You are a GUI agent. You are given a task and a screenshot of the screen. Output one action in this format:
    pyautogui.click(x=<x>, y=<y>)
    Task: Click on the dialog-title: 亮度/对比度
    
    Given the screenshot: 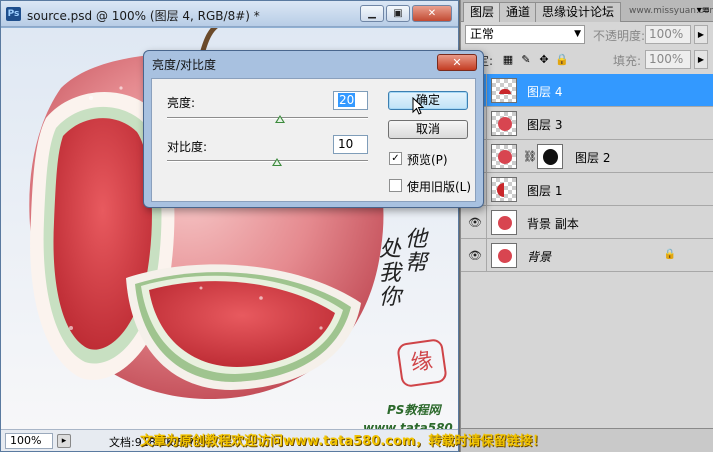 What is the action you would take?
    pyautogui.click(x=184, y=65)
    